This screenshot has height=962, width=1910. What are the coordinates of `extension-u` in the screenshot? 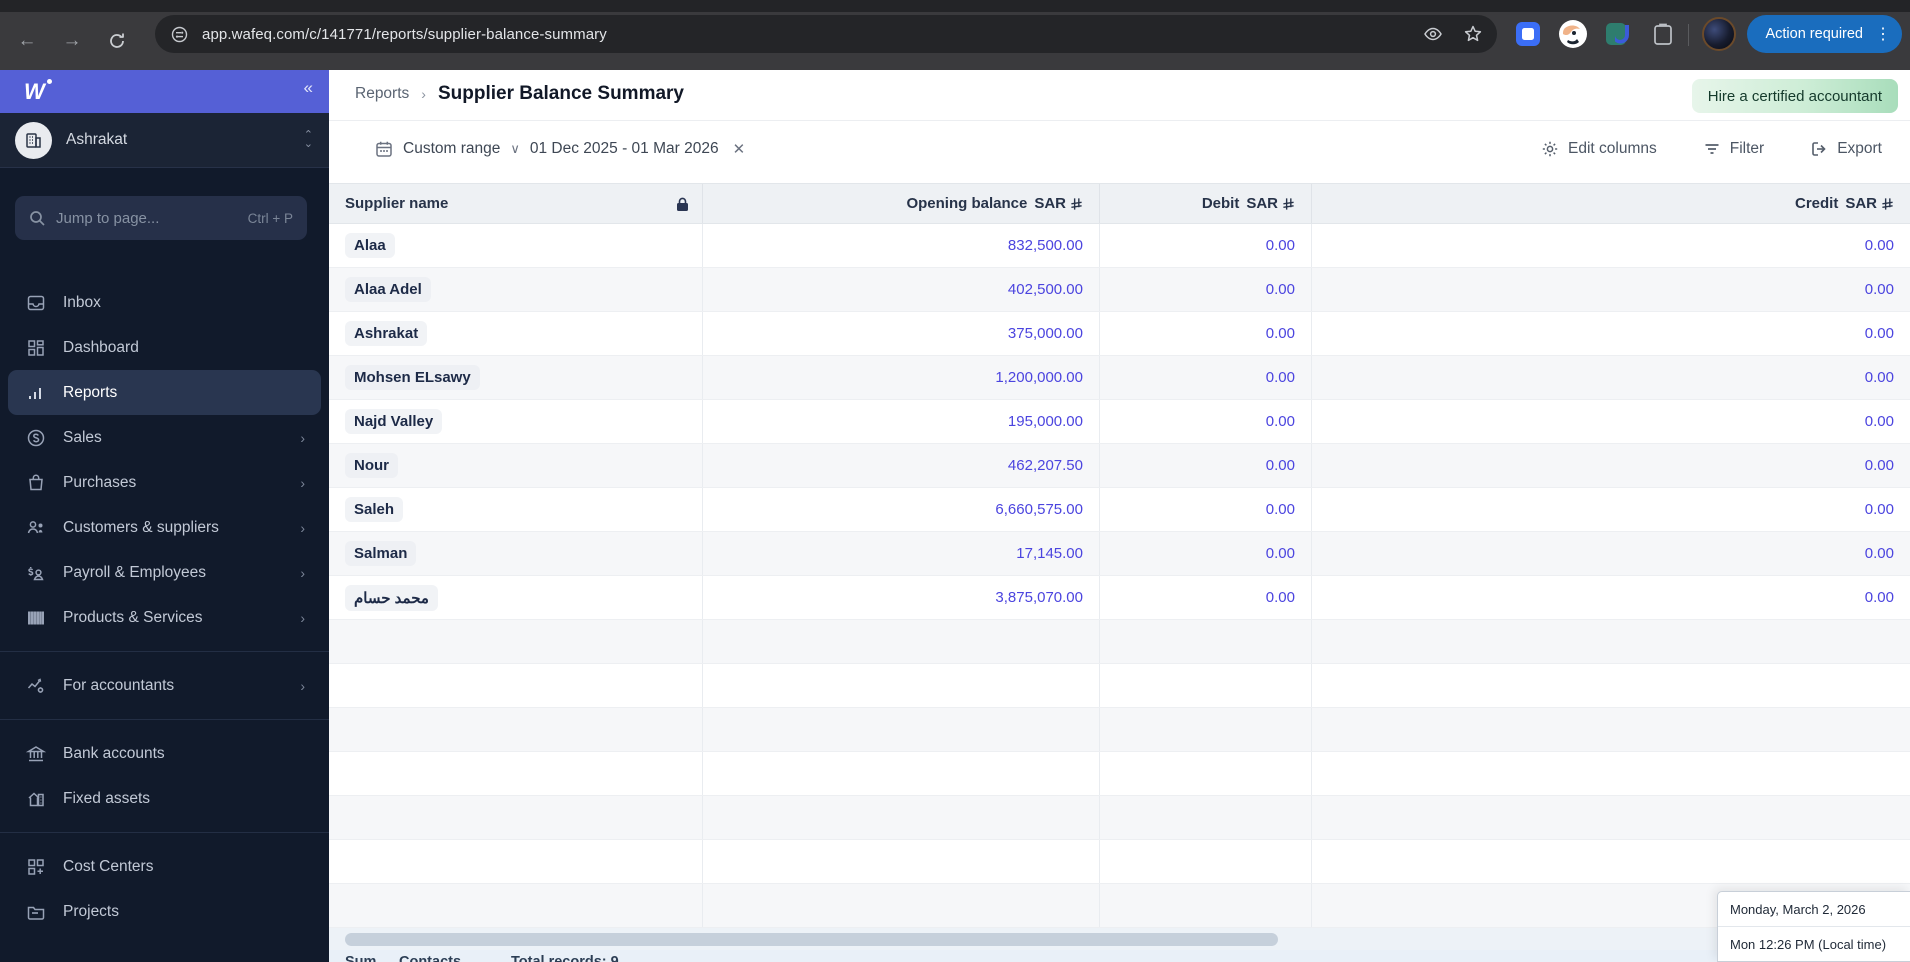 It's located at (1618, 34).